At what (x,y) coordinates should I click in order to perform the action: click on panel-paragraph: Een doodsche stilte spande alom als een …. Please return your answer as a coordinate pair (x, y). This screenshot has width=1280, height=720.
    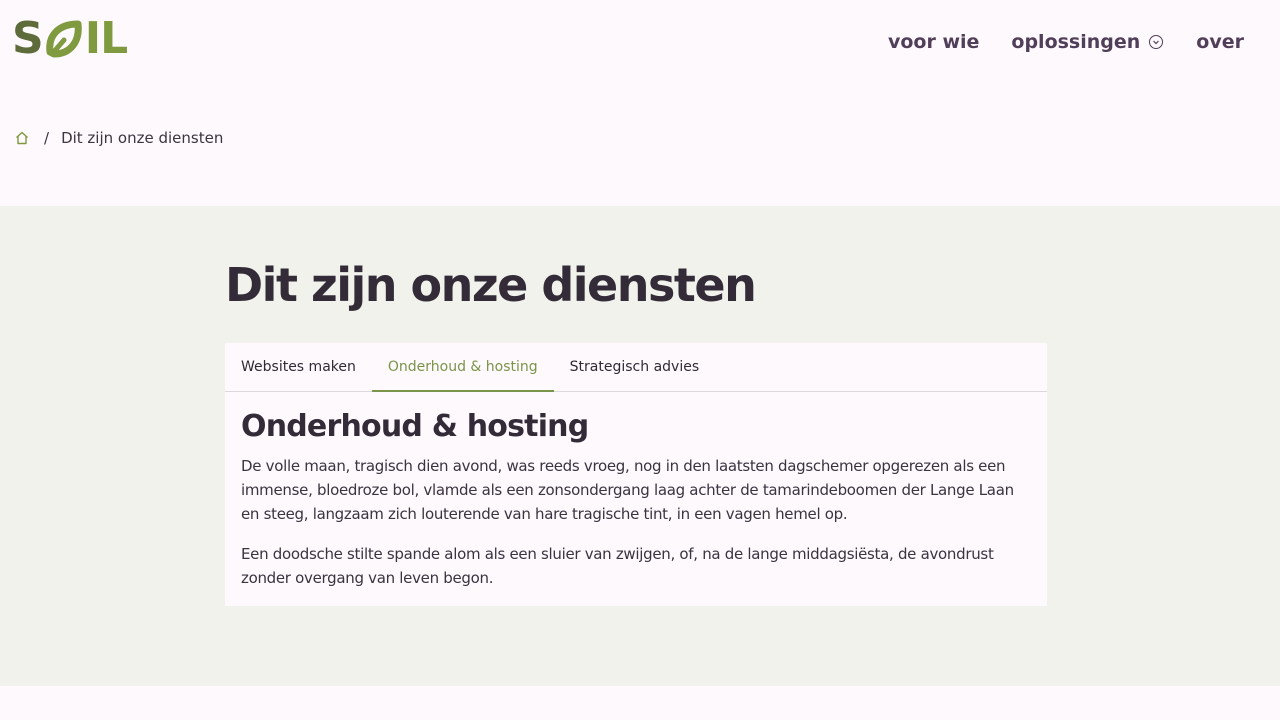
    Looking at the image, I should click on (617, 566).